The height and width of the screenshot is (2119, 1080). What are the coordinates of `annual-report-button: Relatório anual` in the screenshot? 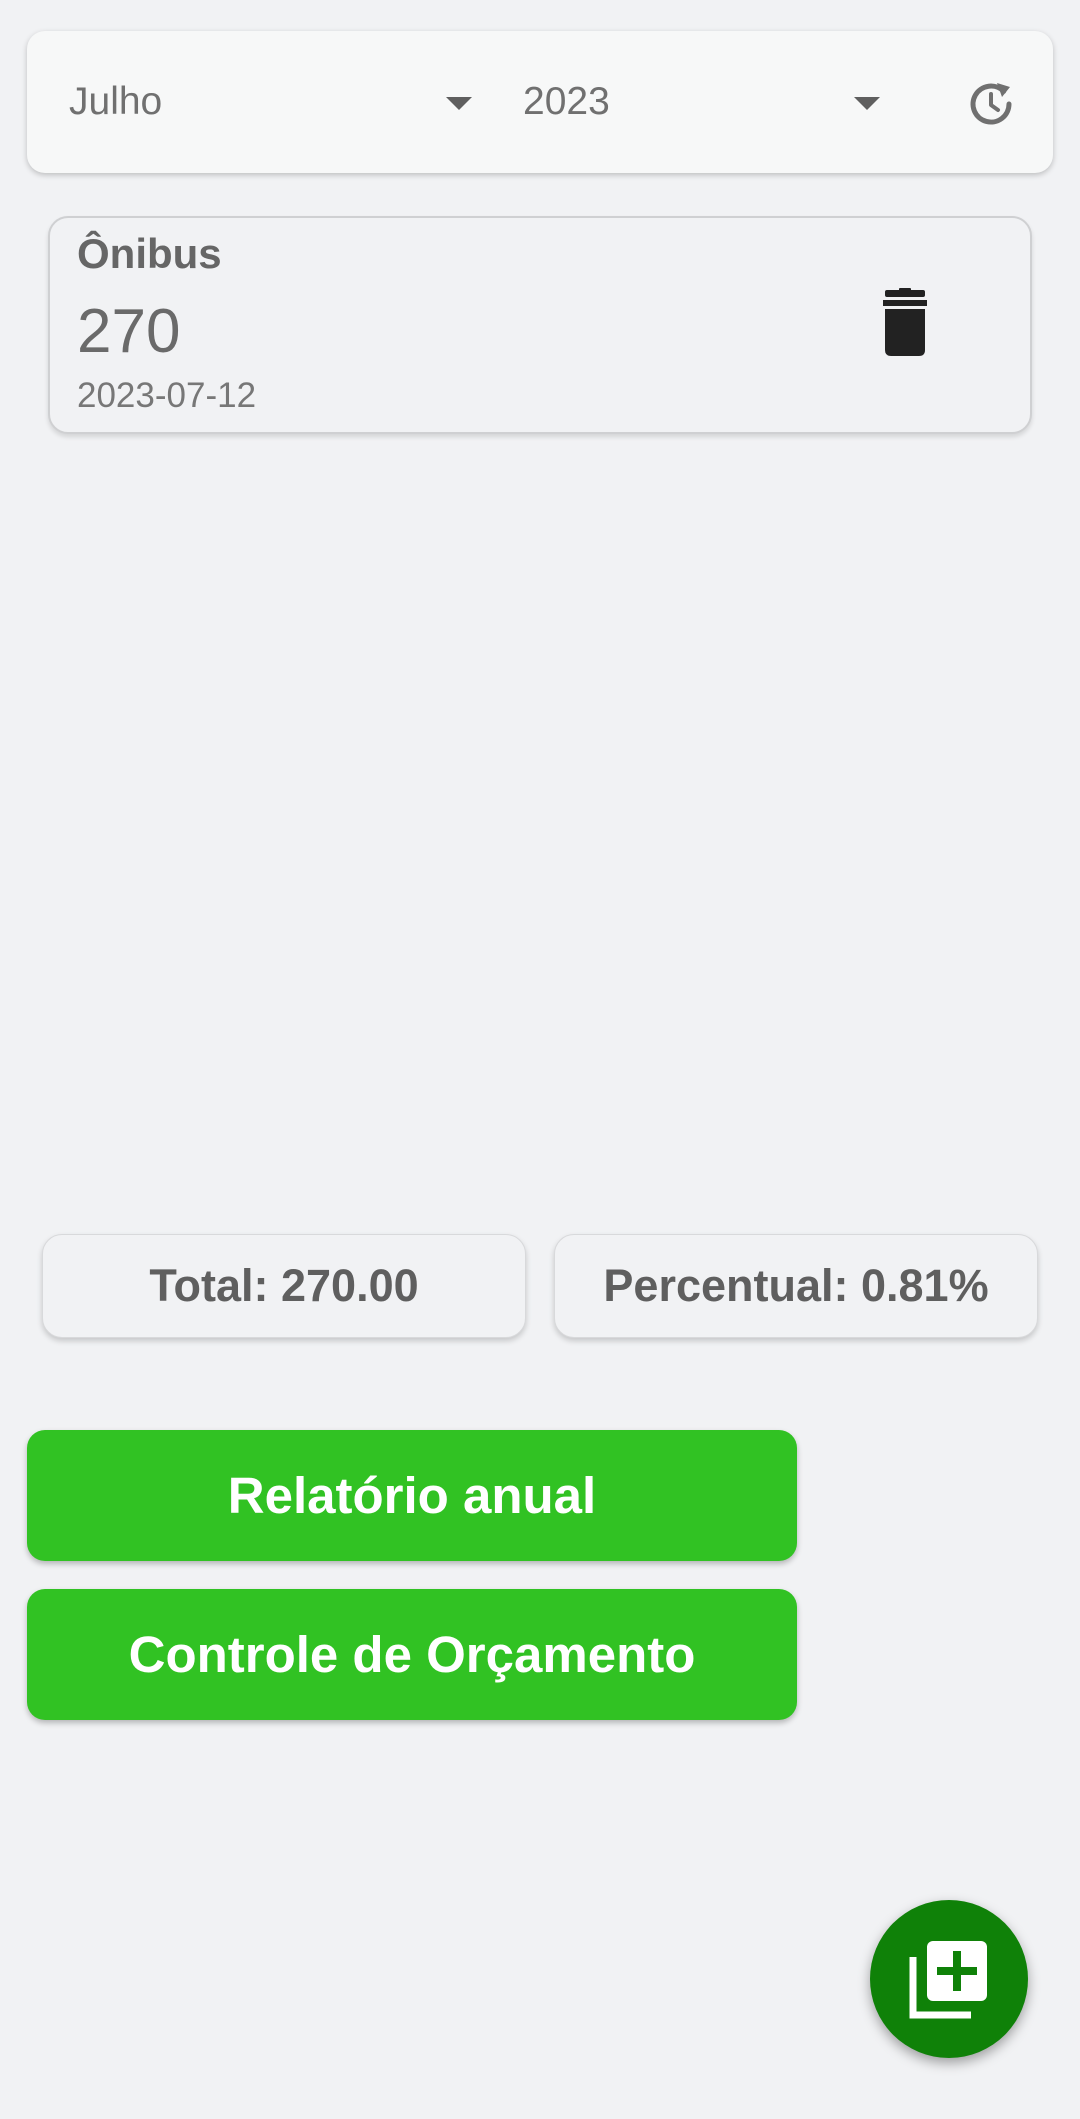 It's located at (412, 1495).